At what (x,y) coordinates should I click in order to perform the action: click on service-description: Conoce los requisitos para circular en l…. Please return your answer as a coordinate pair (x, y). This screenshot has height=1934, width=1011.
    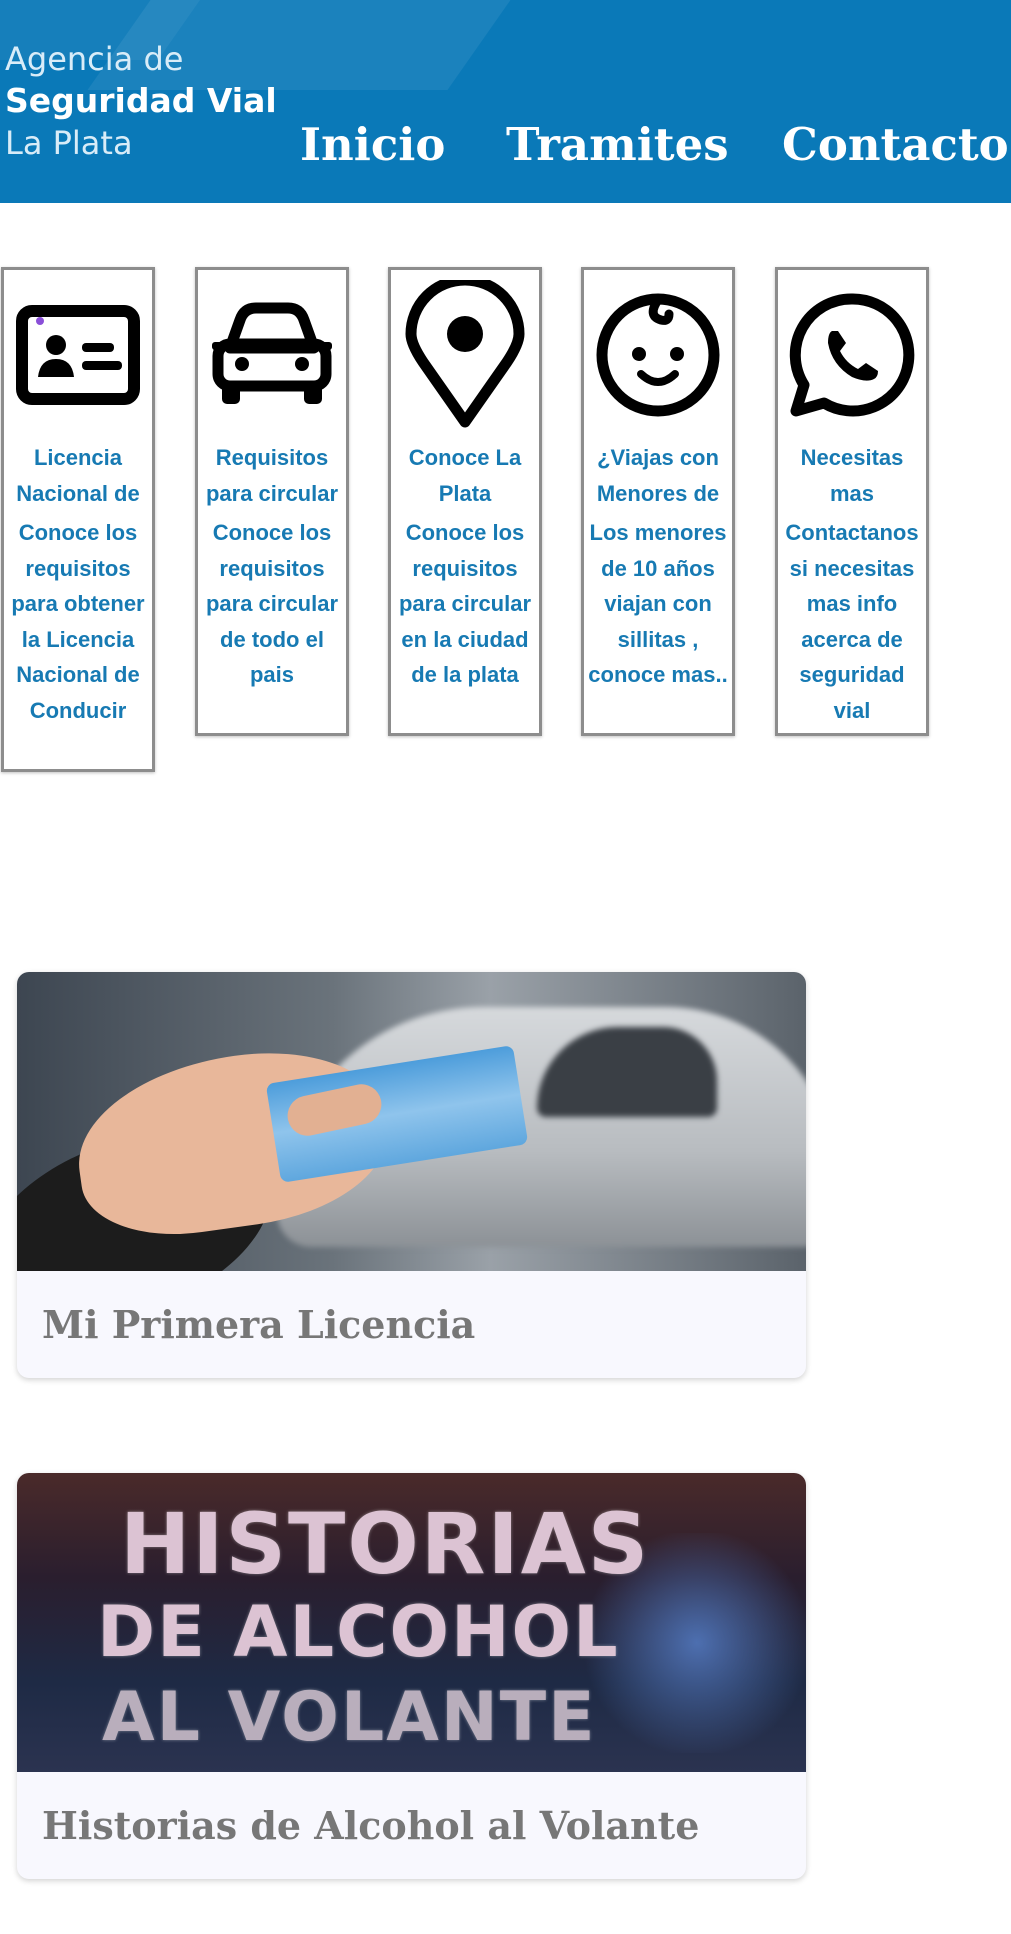
    Looking at the image, I should click on (465, 603).